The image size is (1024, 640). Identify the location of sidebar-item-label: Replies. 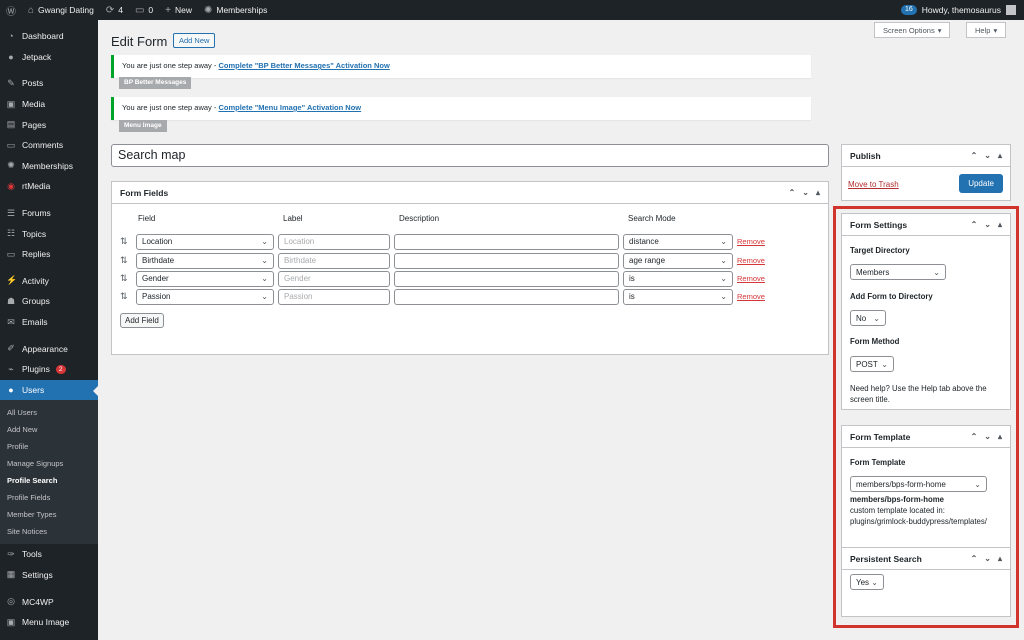
(36, 254).